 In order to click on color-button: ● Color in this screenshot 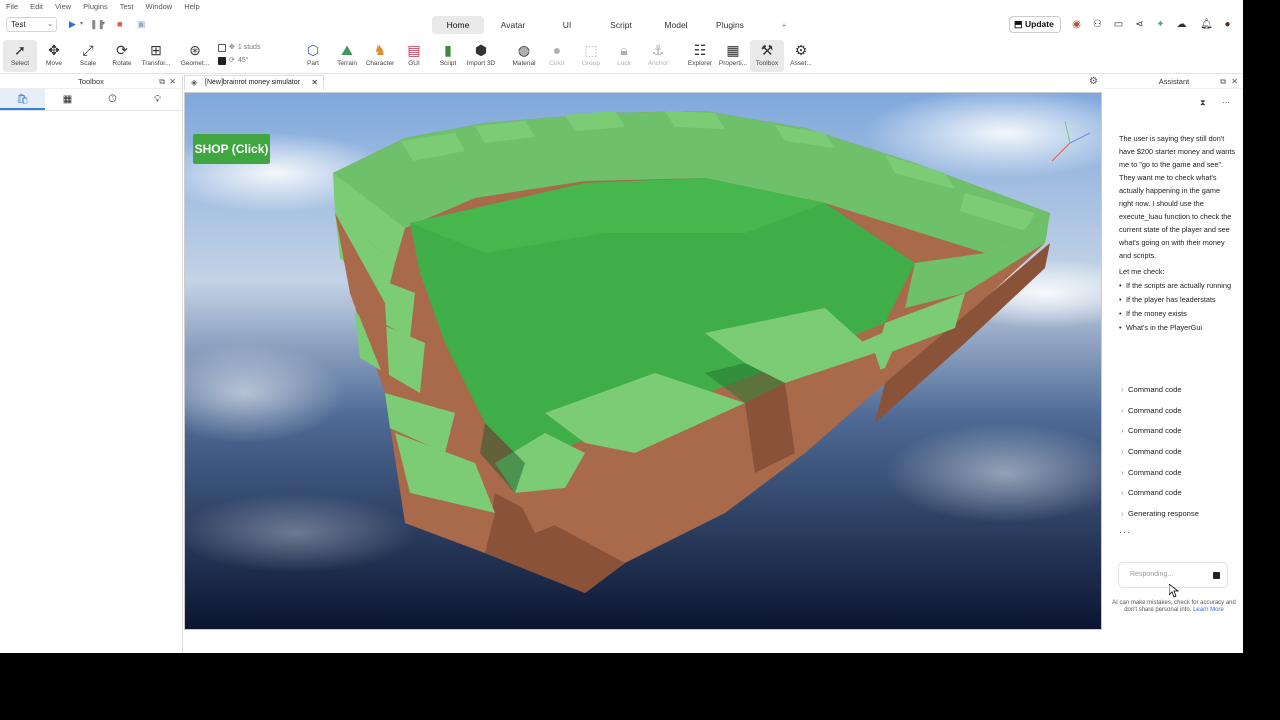, I will do `click(557, 56)`.